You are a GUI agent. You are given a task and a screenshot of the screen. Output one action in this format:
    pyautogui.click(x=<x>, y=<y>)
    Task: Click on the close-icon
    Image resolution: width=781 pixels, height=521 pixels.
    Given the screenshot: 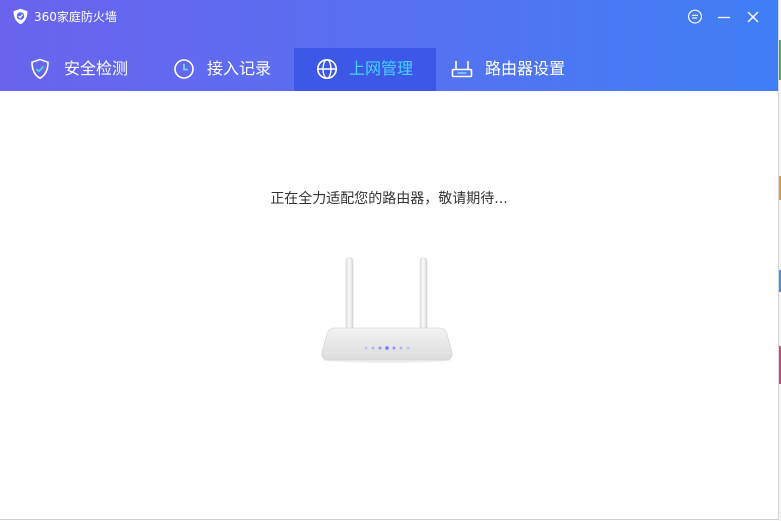 What is the action you would take?
    pyautogui.click(x=753, y=17)
    